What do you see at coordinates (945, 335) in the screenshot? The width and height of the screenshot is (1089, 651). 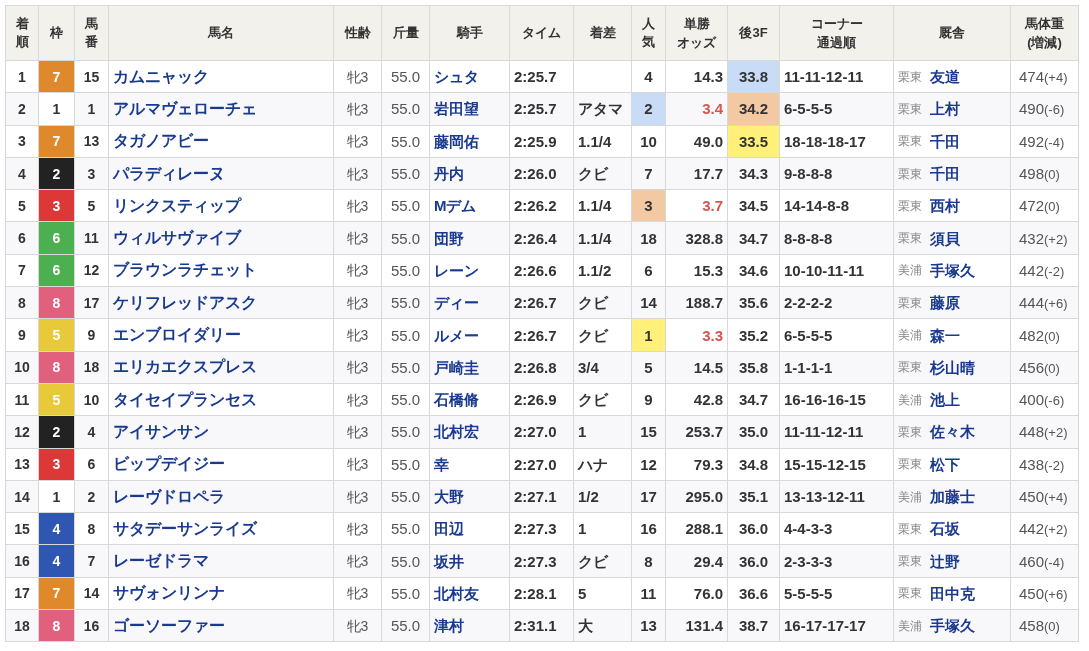 I see `trainer-link: 森一` at bounding box center [945, 335].